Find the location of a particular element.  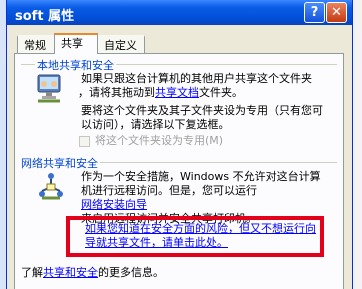

help-button: ? is located at coordinates (314, 12).